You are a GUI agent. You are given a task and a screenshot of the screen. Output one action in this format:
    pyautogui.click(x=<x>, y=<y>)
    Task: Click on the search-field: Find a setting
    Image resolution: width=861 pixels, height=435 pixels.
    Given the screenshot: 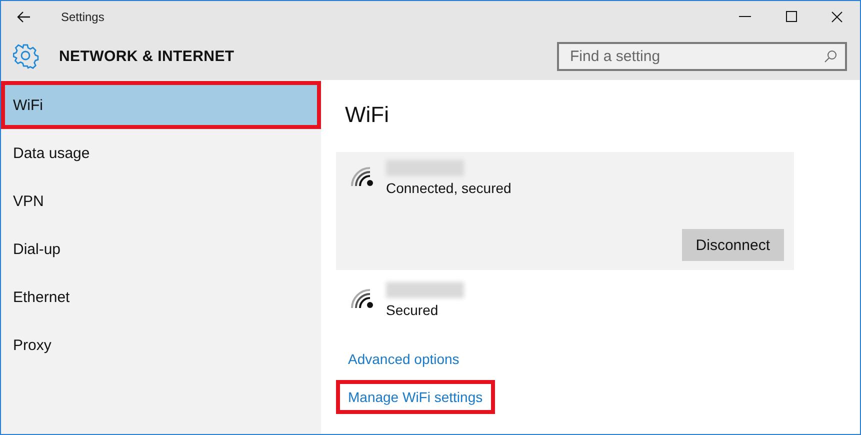 What is the action you would take?
    pyautogui.click(x=696, y=56)
    